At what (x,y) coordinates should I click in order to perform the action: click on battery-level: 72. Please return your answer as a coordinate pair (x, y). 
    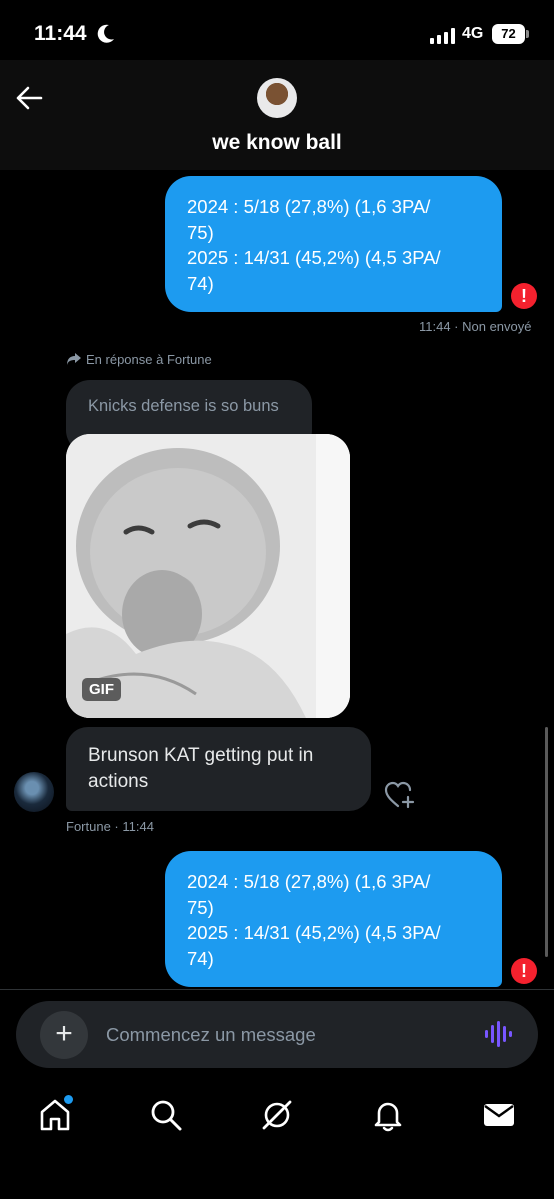
    Looking at the image, I should click on (508, 34).